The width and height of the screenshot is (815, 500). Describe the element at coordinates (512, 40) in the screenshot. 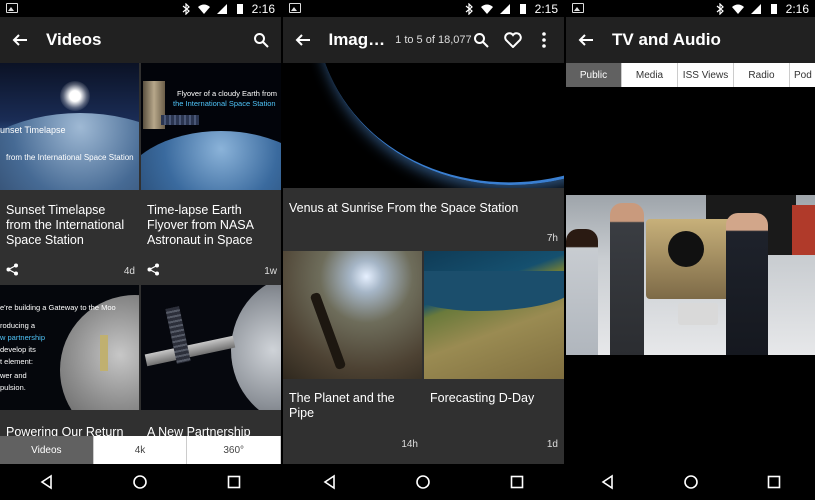

I see `favorite-heart-icon` at that location.